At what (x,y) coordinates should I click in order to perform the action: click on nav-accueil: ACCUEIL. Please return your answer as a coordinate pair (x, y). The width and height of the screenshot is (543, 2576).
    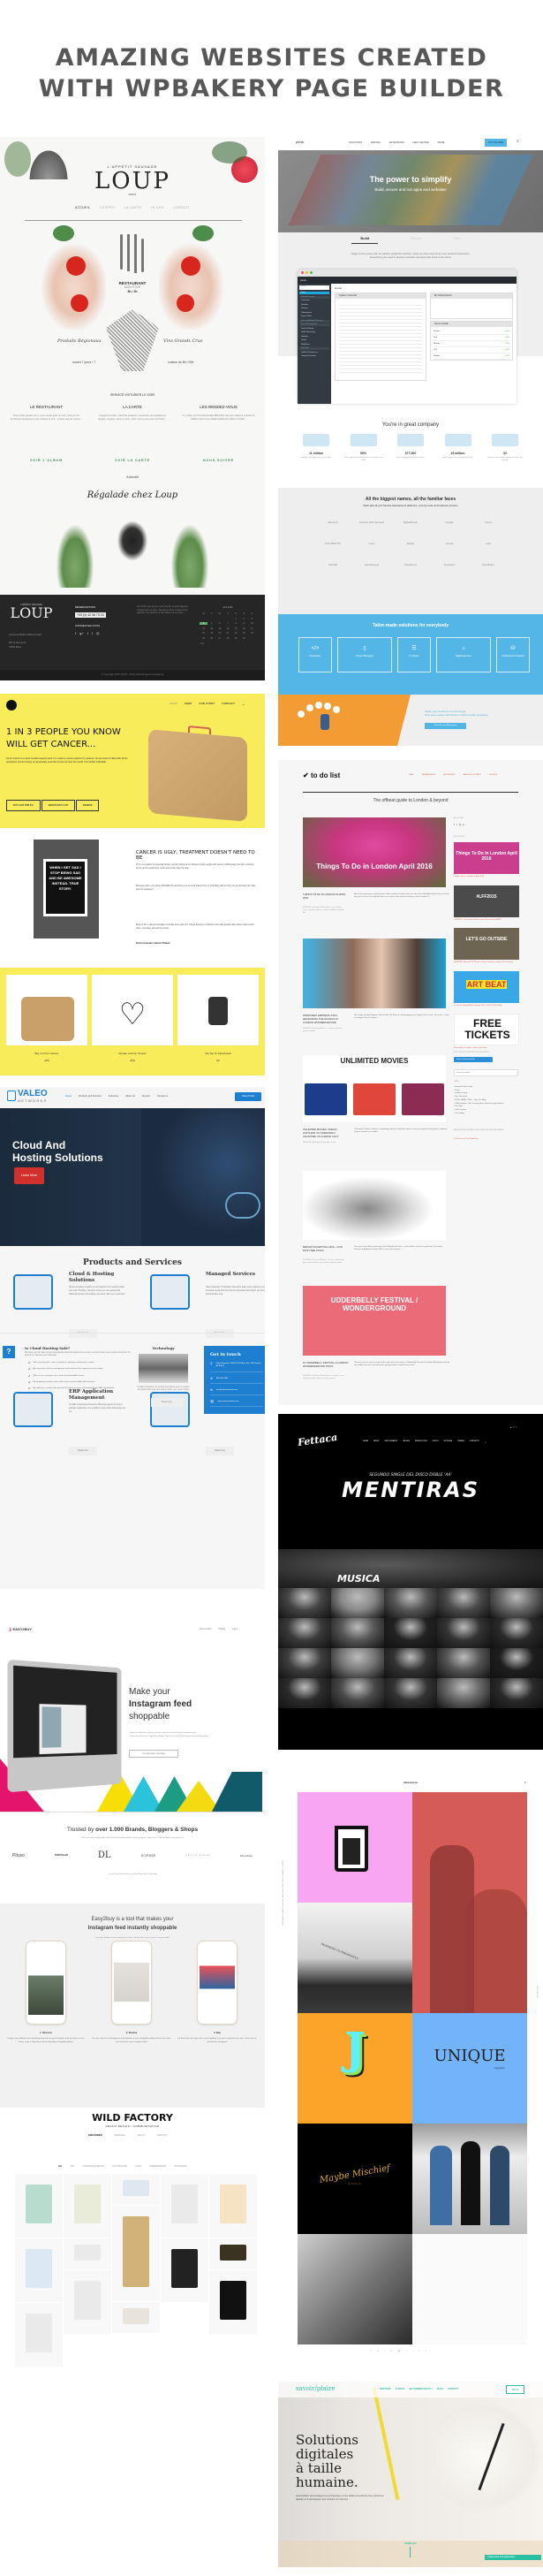
    Looking at the image, I should click on (83, 207).